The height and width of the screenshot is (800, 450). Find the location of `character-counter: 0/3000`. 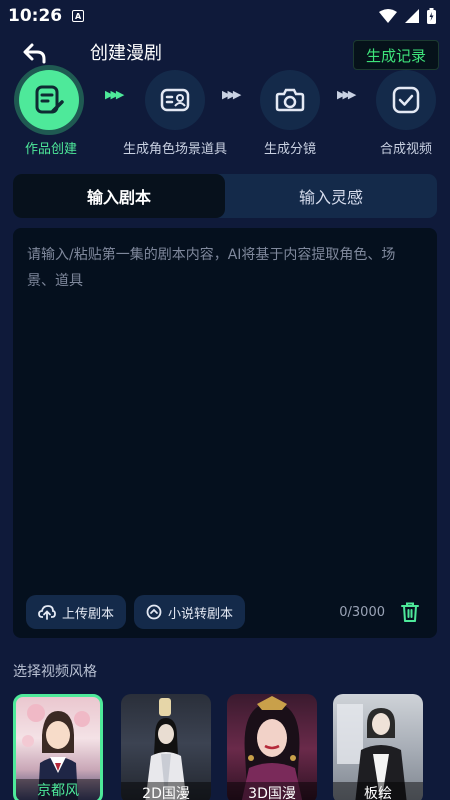

character-counter: 0/3000 is located at coordinates (362, 612).